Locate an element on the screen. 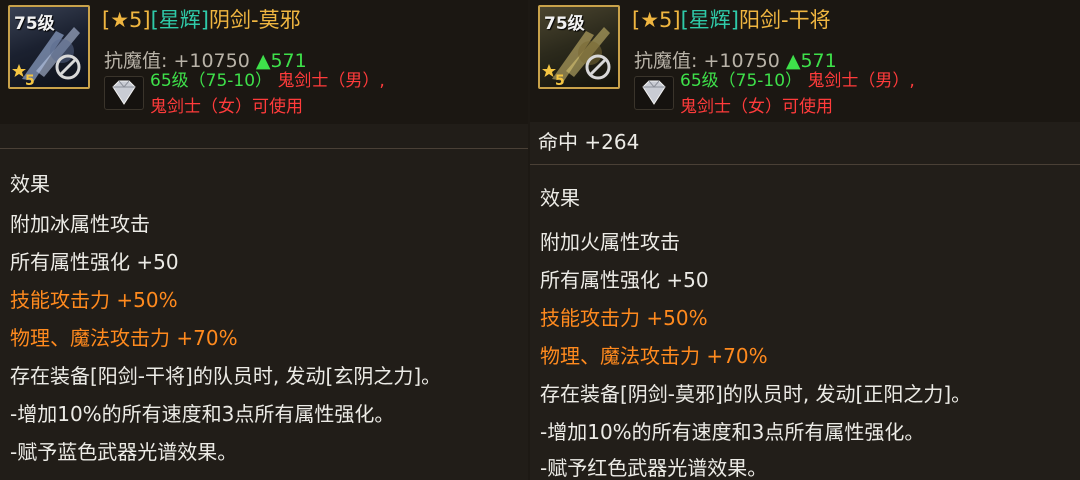 Image resolution: width=1080 pixels, height=480 pixels. effect-line: -赋予蓝色武器光谱效果。 is located at coordinates (124, 452).